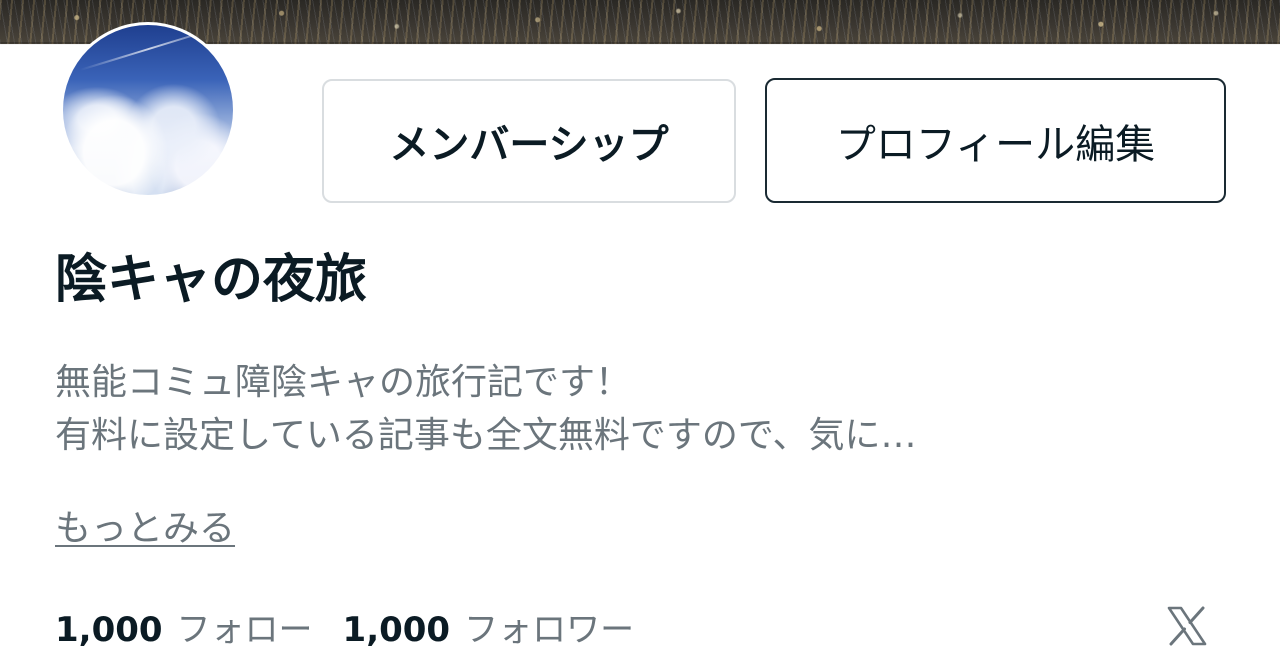 The height and width of the screenshot is (670, 1280). Describe the element at coordinates (995, 140) in the screenshot. I see `edit-profile-button: プロフィール編集` at that location.